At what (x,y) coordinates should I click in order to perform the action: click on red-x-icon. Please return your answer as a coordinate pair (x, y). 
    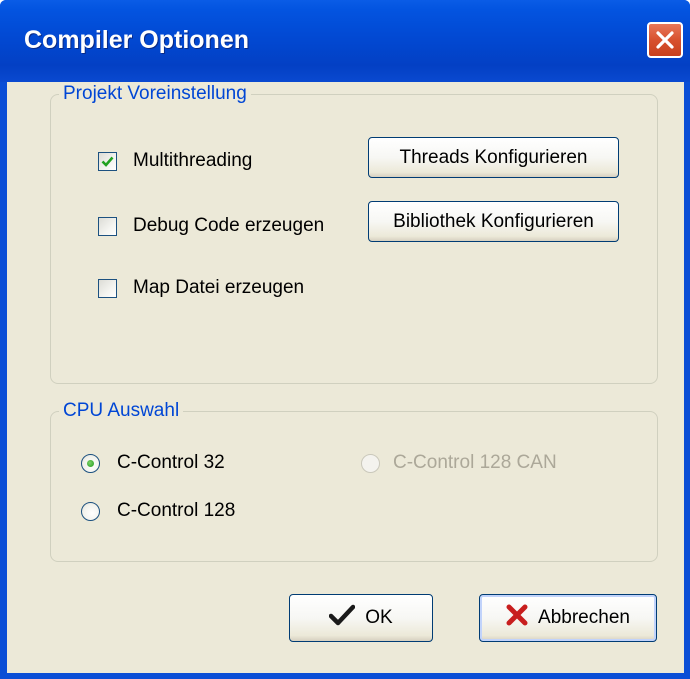
    Looking at the image, I should click on (517, 618).